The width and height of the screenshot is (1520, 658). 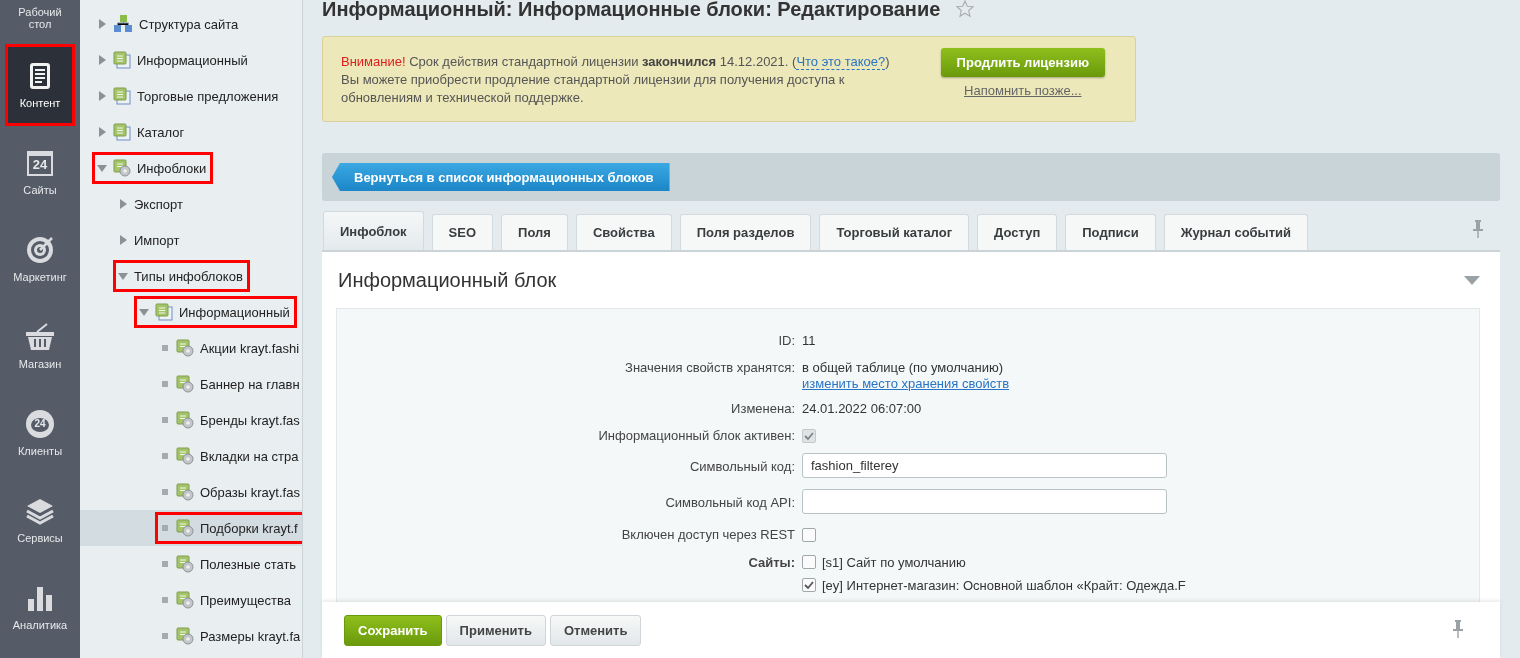 I want to click on star-icon, so click(x=965, y=9).